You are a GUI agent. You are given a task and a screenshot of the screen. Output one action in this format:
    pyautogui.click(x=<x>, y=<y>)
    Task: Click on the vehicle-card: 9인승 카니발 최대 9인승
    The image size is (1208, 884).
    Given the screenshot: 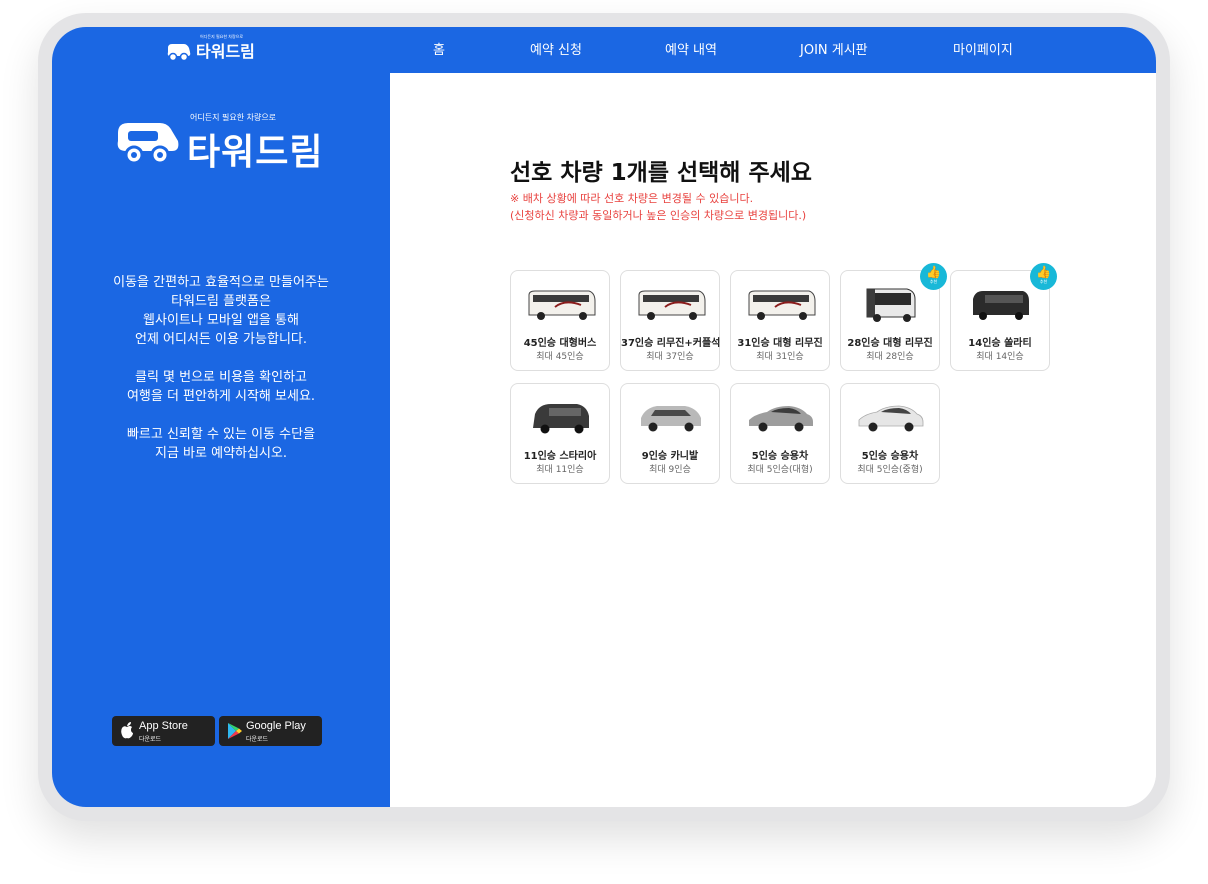 What is the action you would take?
    pyautogui.click(x=670, y=433)
    